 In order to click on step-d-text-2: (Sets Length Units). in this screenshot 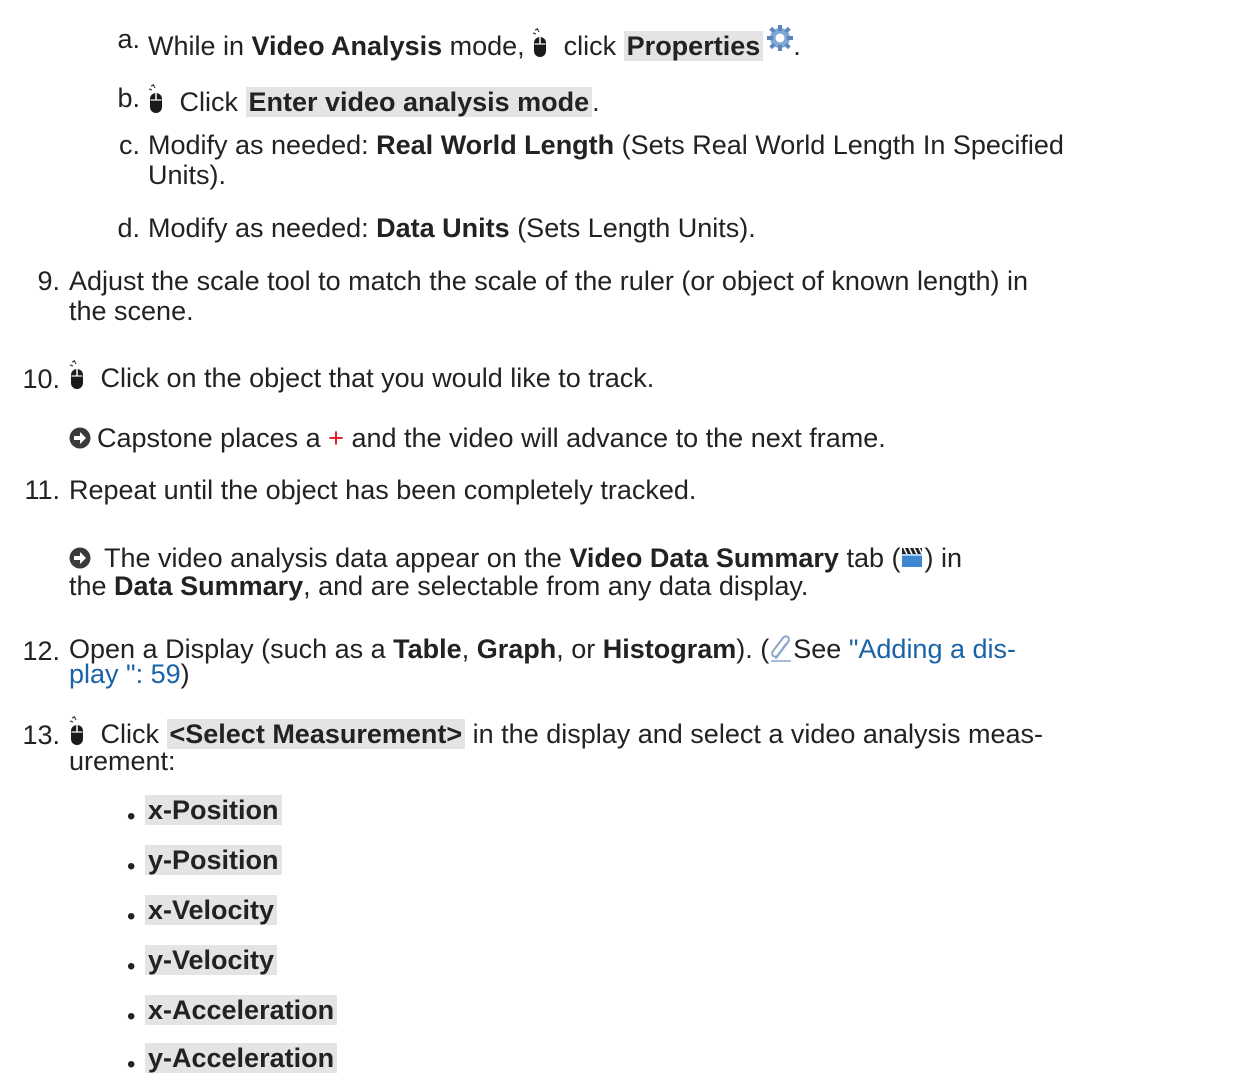, I will do `click(632, 228)`.